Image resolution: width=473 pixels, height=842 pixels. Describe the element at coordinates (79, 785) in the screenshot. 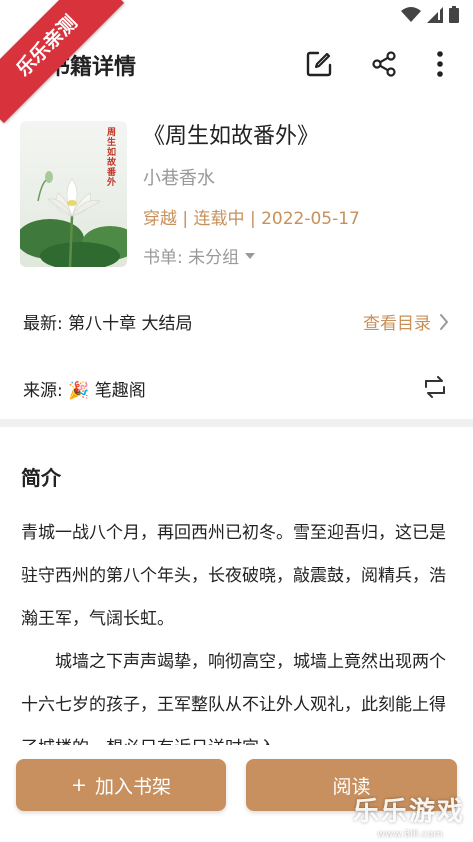

I see `plus-icon: +` at that location.